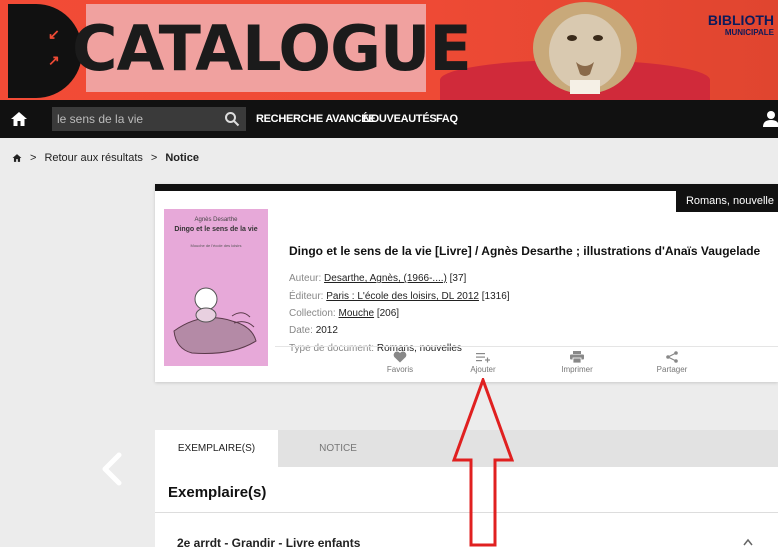 The height and width of the screenshot is (547, 778). I want to click on cover-illustration, so click(215, 320).